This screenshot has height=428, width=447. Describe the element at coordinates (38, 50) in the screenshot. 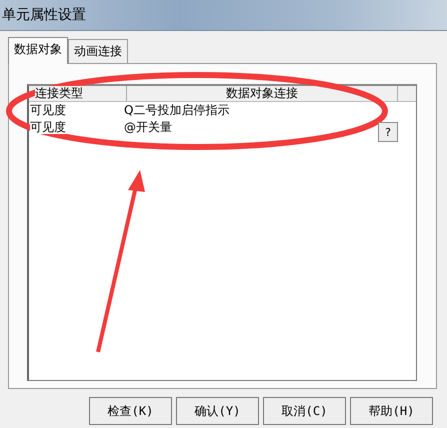

I see `tab: 数据对象` at that location.